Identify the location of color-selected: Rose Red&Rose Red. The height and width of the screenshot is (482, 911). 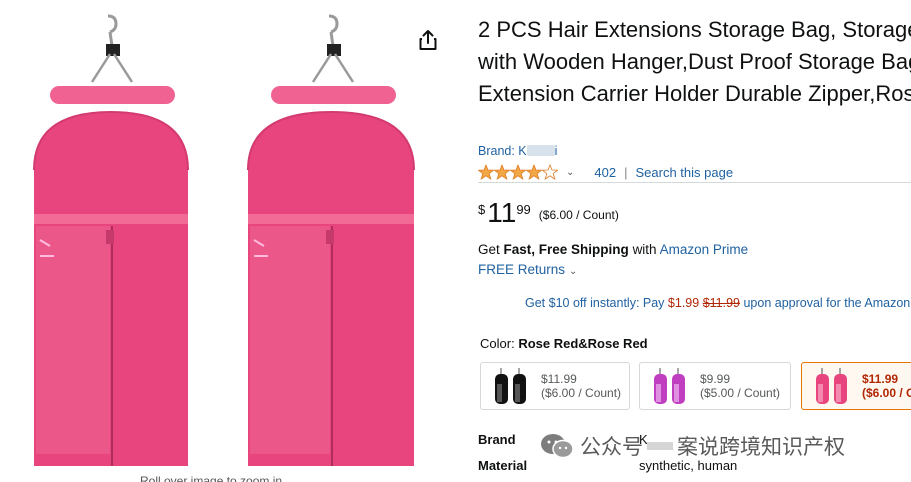
(583, 343).